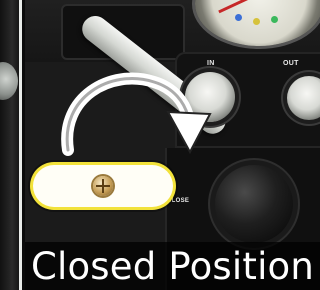 The image size is (320, 290). Describe the element at coordinates (20, 145) in the screenshot. I see `frame-divider` at that location.